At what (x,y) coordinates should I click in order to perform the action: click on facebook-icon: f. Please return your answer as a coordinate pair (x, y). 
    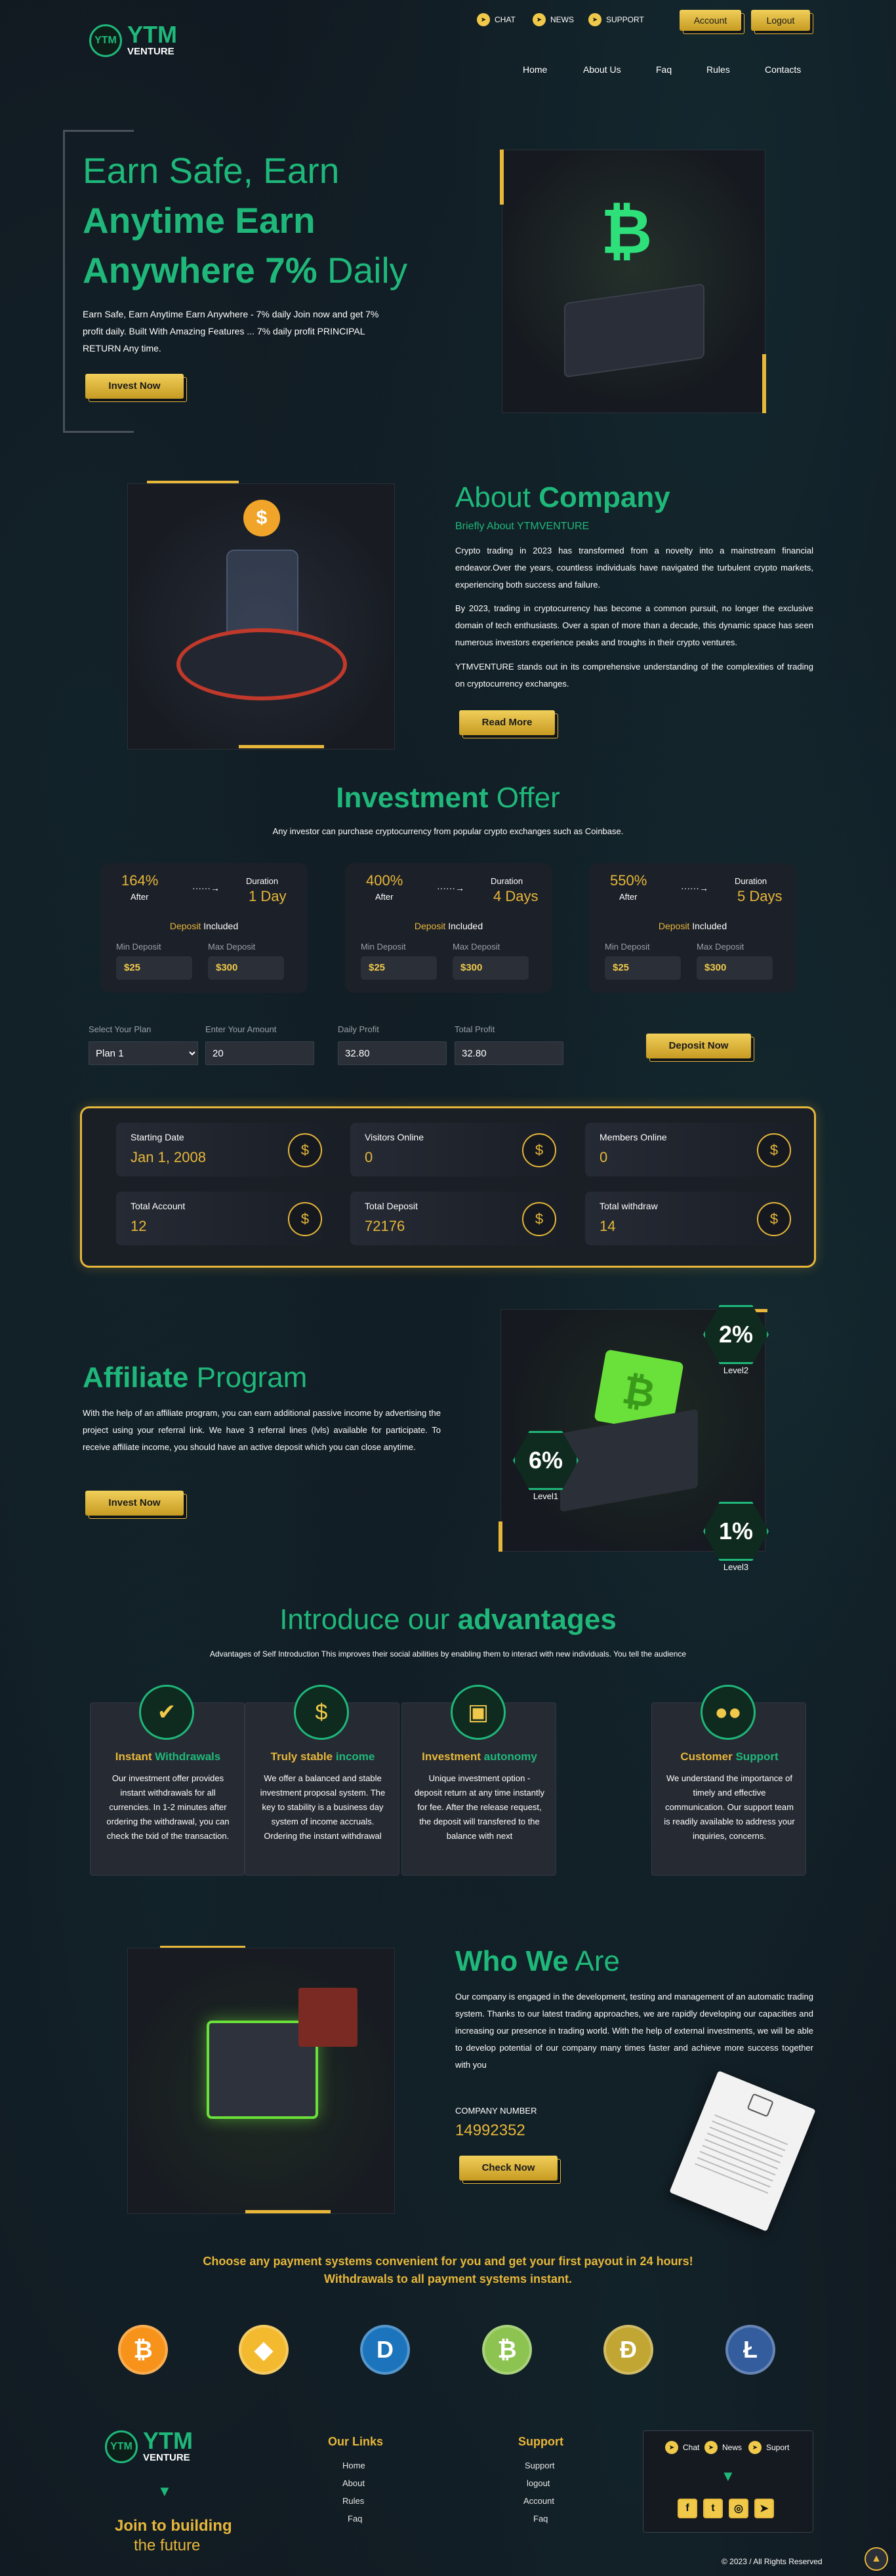
    Looking at the image, I should click on (687, 2508).